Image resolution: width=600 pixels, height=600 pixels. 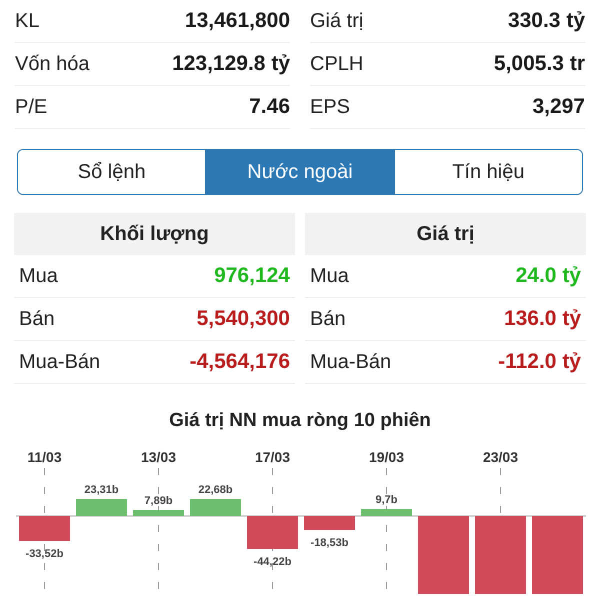 I want to click on bar-value-label: -18,53b, so click(x=329, y=543).